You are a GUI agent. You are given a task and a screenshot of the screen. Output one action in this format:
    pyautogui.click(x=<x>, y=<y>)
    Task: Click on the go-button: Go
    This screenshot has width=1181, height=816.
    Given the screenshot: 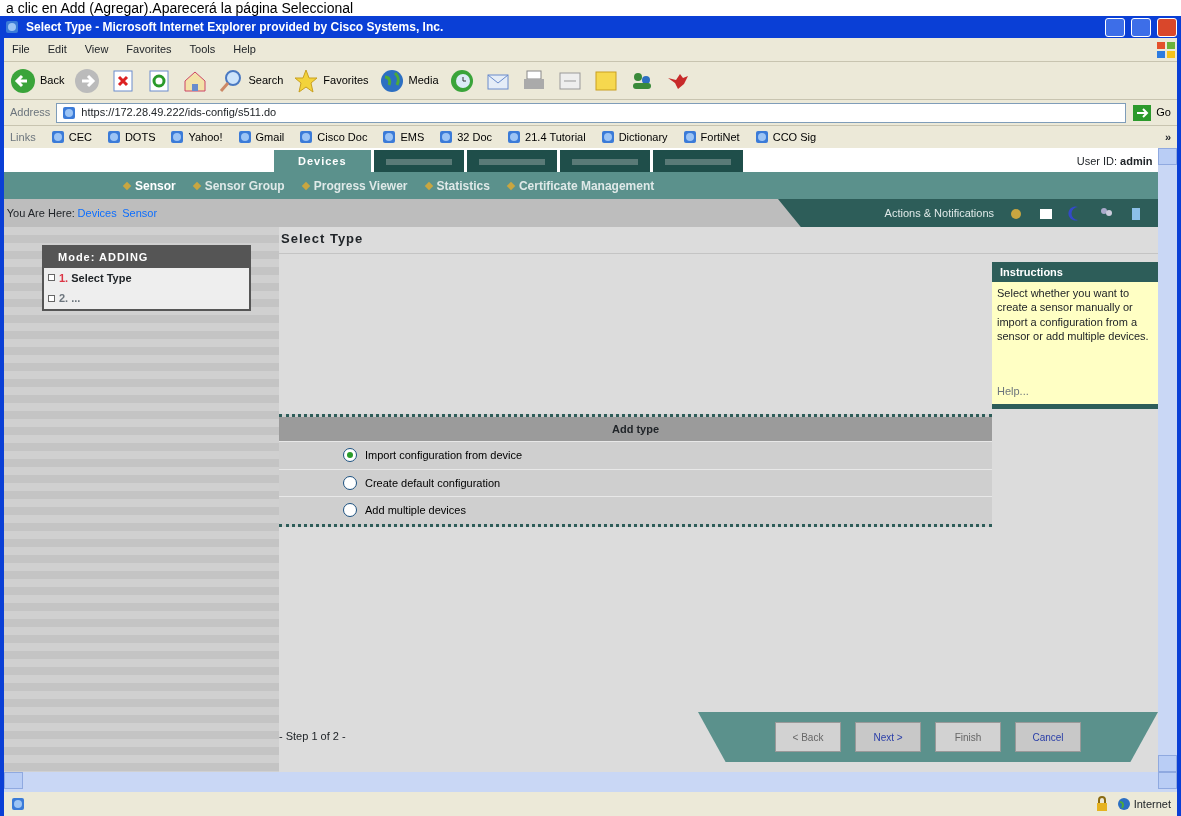 What is the action you would take?
    pyautogui.click(x=1151, y=112)
    